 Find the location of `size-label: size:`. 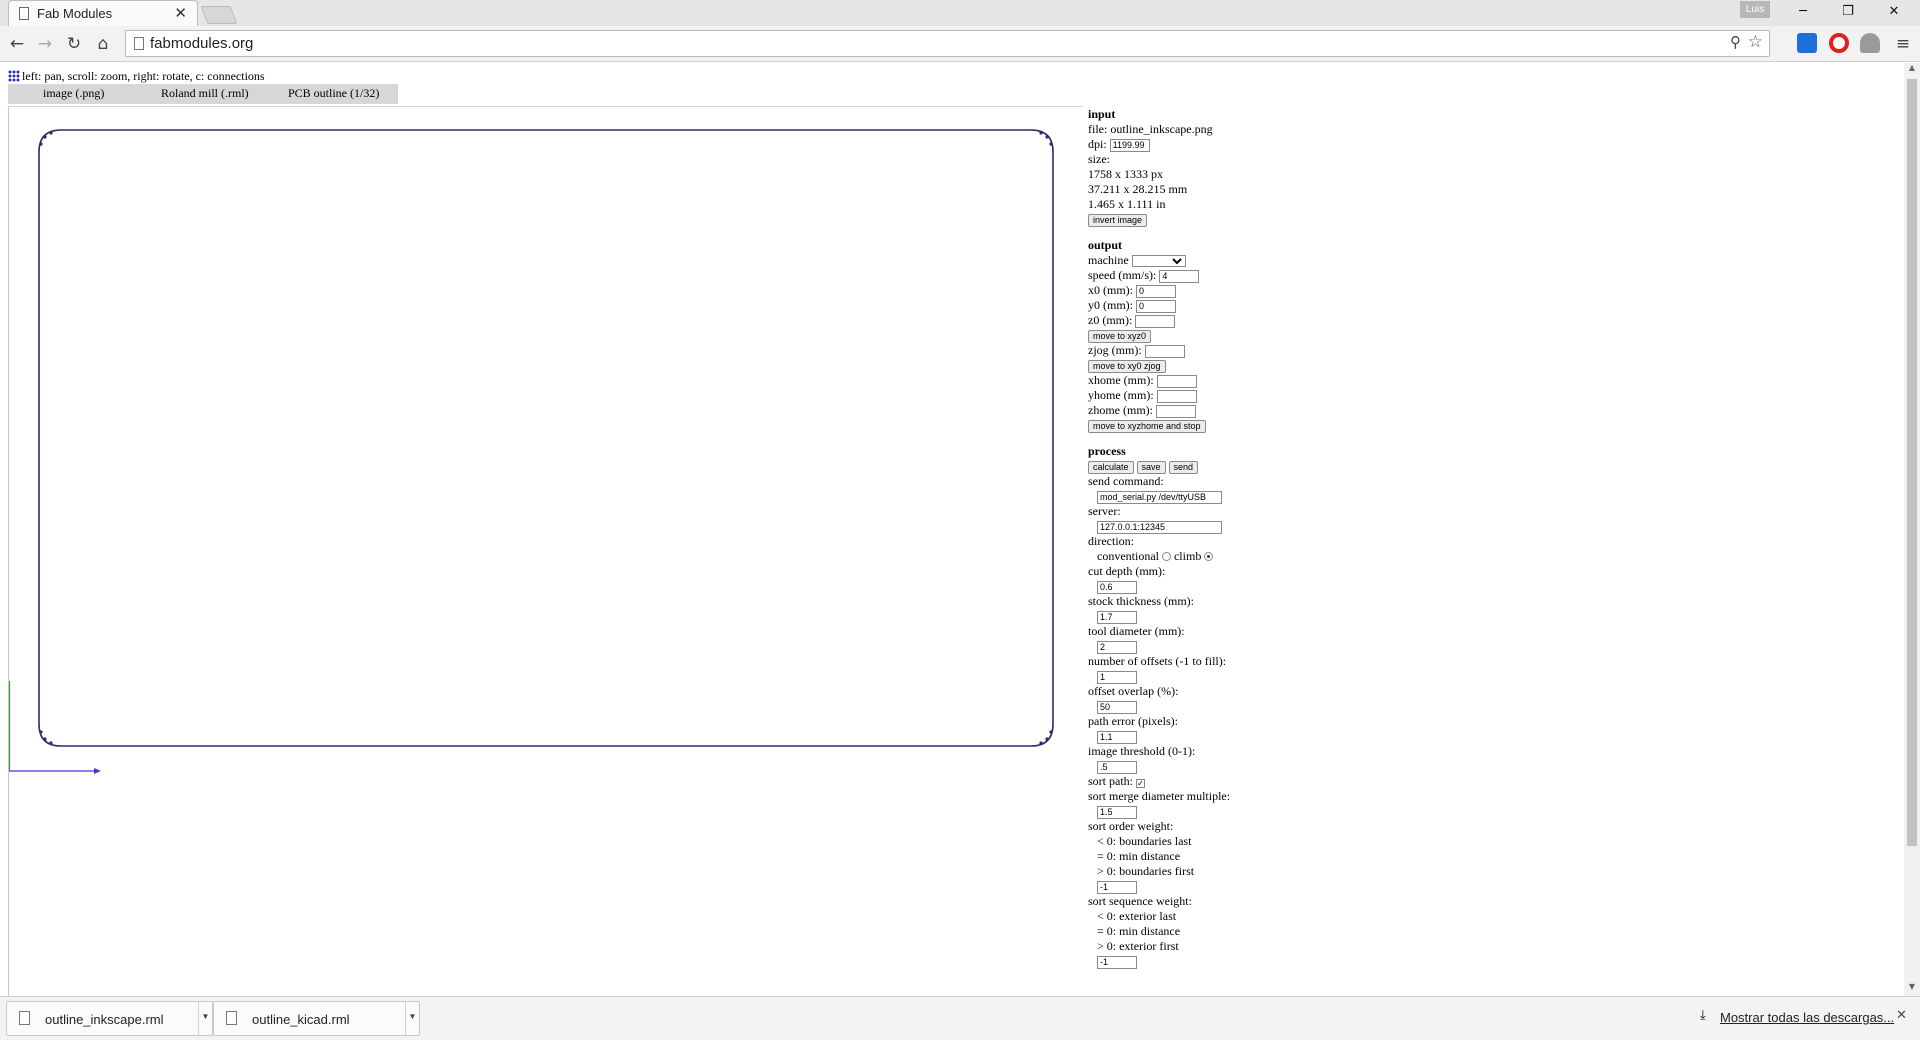

size-label: size: is located at coordinates (1099, 159).